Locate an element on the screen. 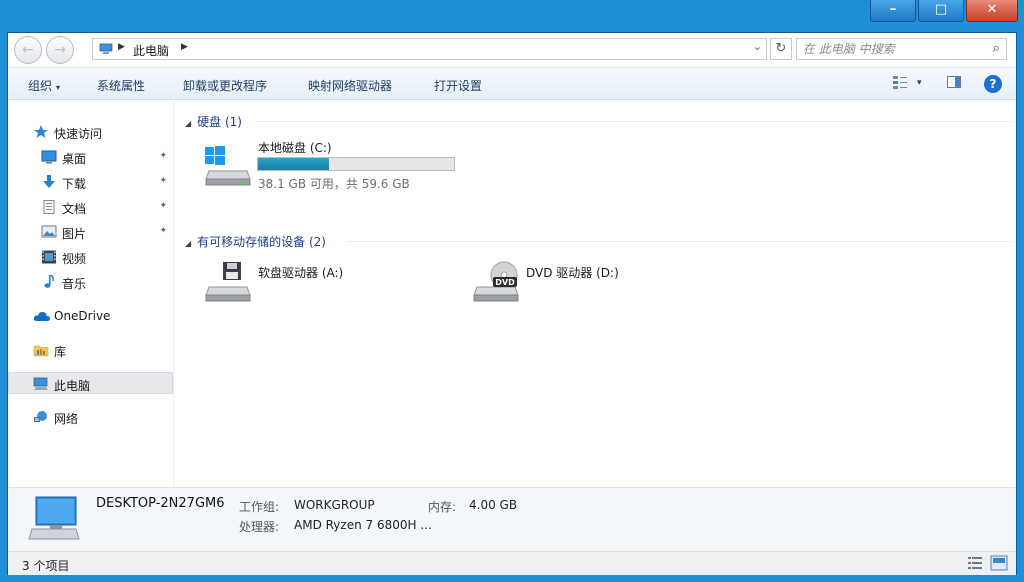 The height and width of the screenshot is (582, 1024). sidebar-item-onedrive: OneDrive is located at coordinates (90, 316).